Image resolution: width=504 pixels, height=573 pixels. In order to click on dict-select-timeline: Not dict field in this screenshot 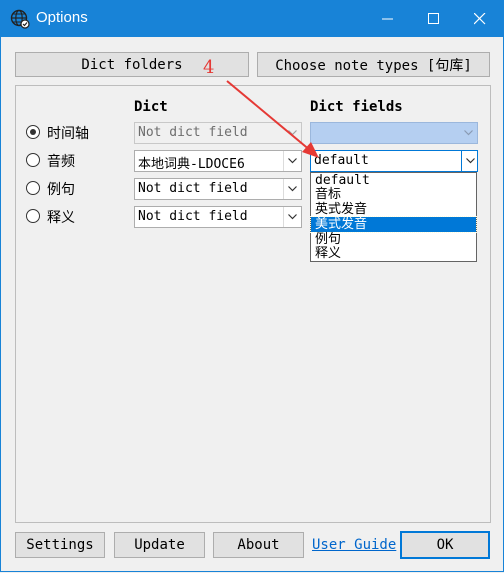, I will do `click(218, 133)`.